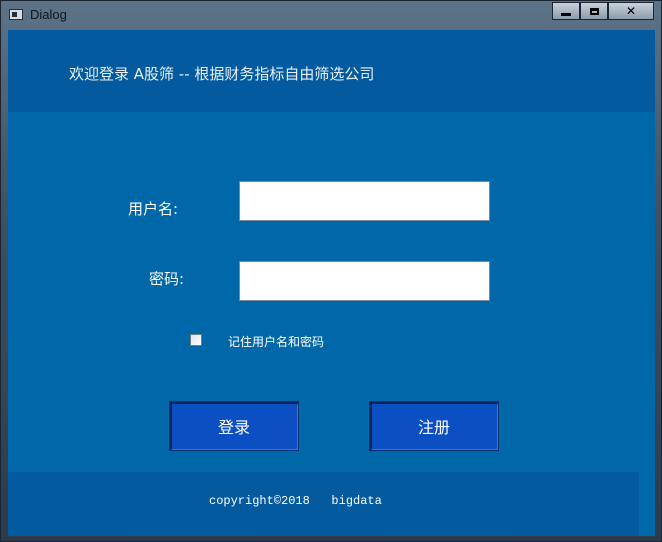  What do you see at coordinates (48, 14) in the screenshot?
I see `window-title: Dialog` at bounding box center [48, 14].